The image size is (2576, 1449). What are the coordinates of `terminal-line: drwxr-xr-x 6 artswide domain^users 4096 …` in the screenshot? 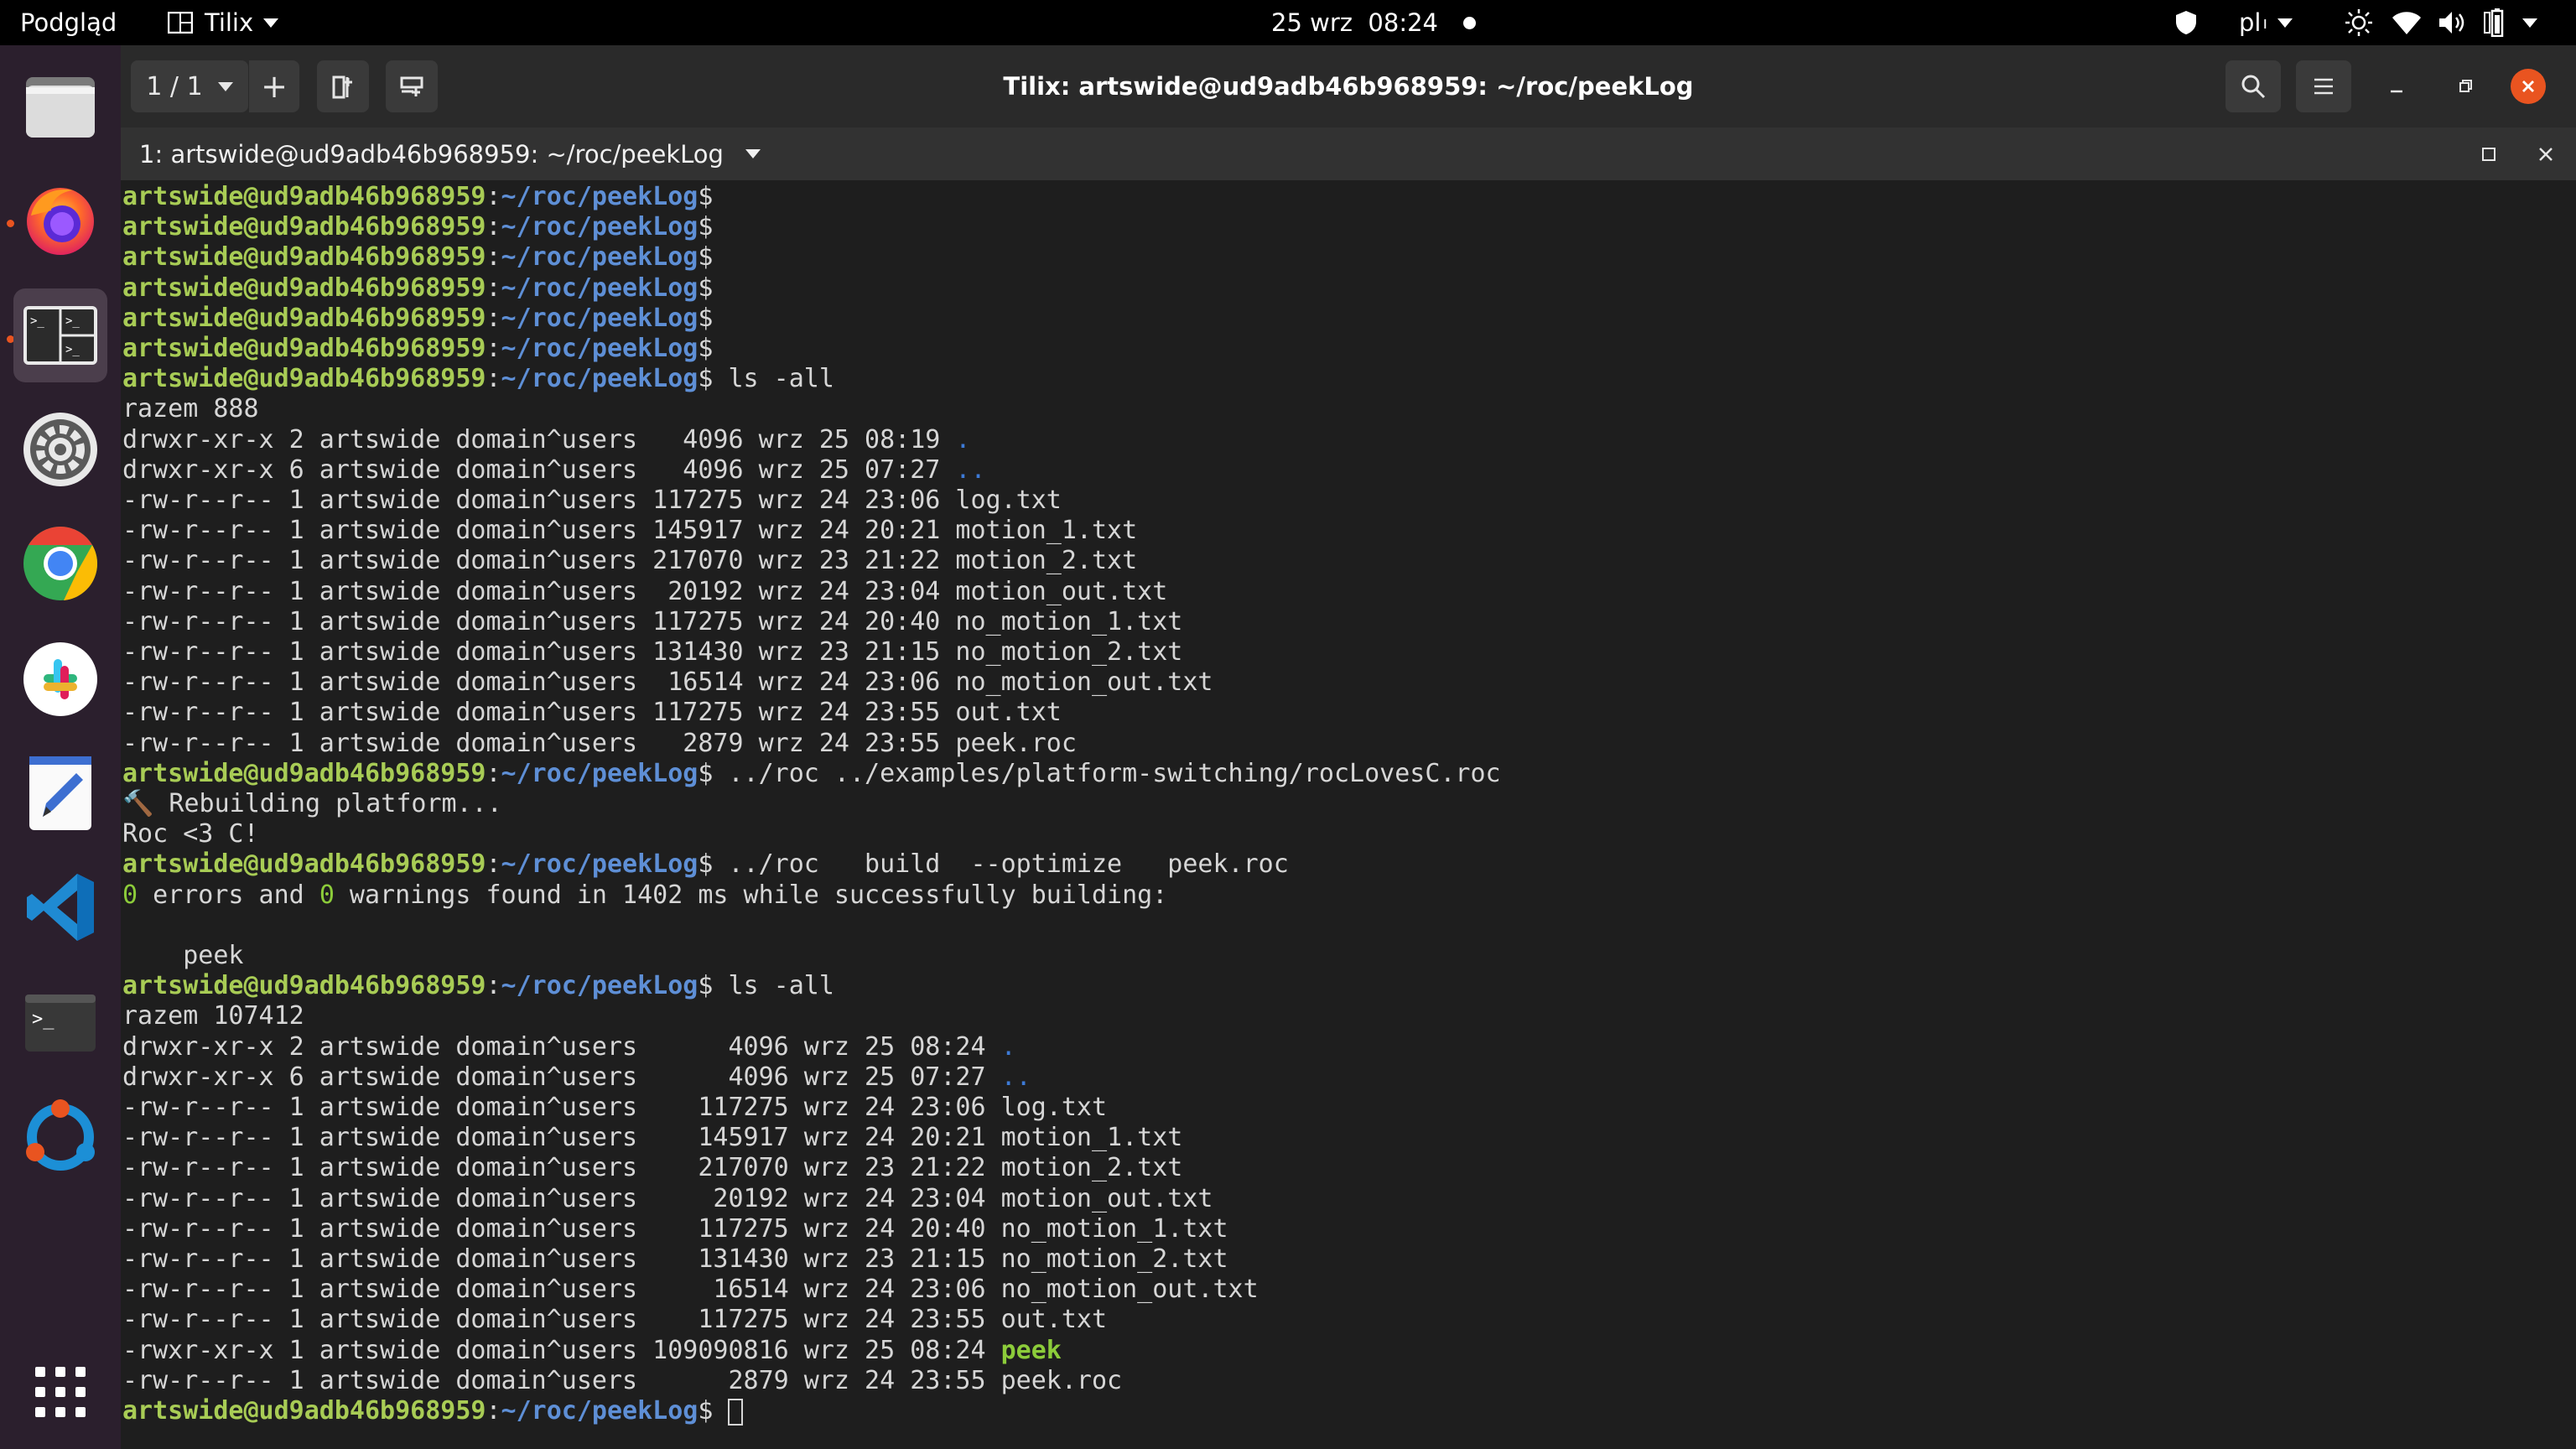 It's located at (576, 1077).